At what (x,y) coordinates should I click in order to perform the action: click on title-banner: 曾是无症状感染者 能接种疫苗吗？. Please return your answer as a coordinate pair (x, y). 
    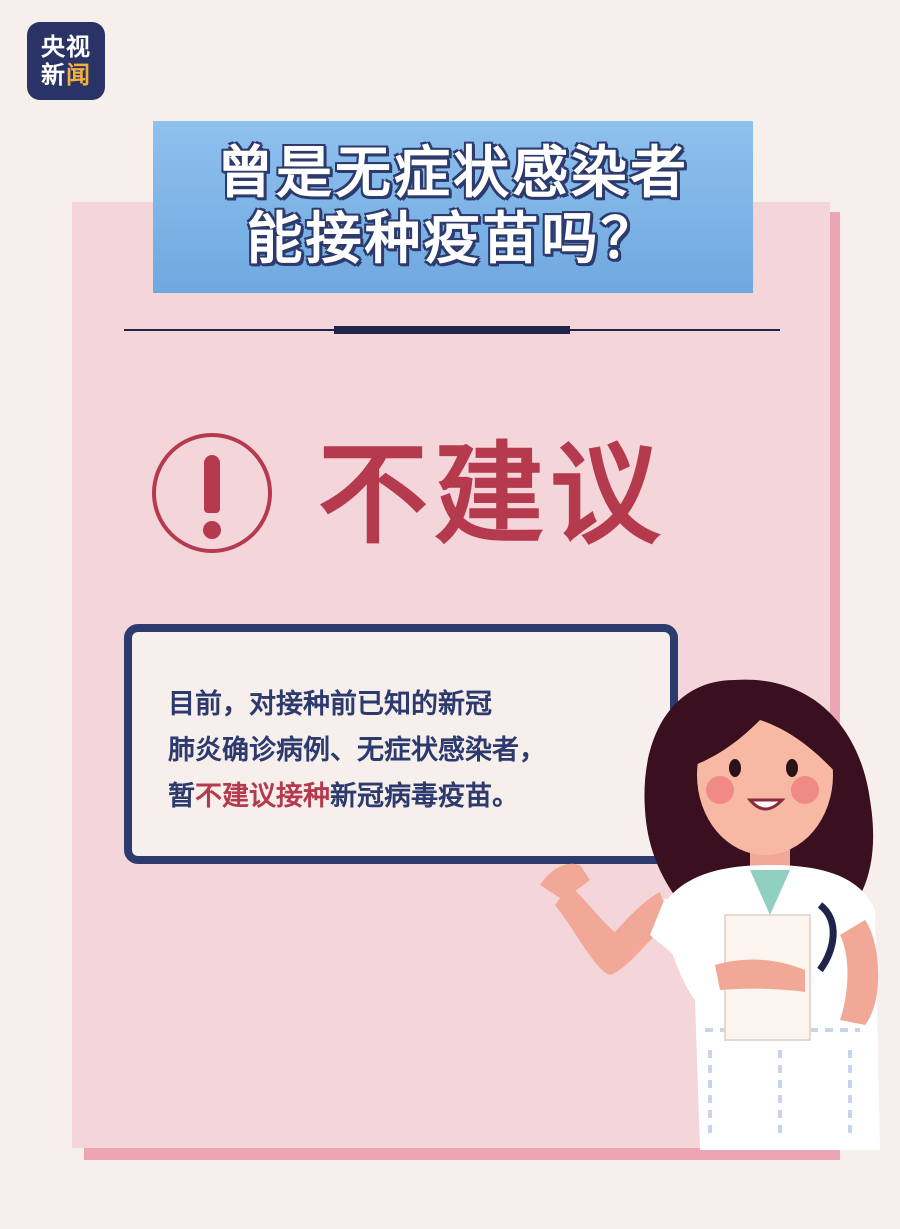
    Looking at the image, I should click on (453, 207).